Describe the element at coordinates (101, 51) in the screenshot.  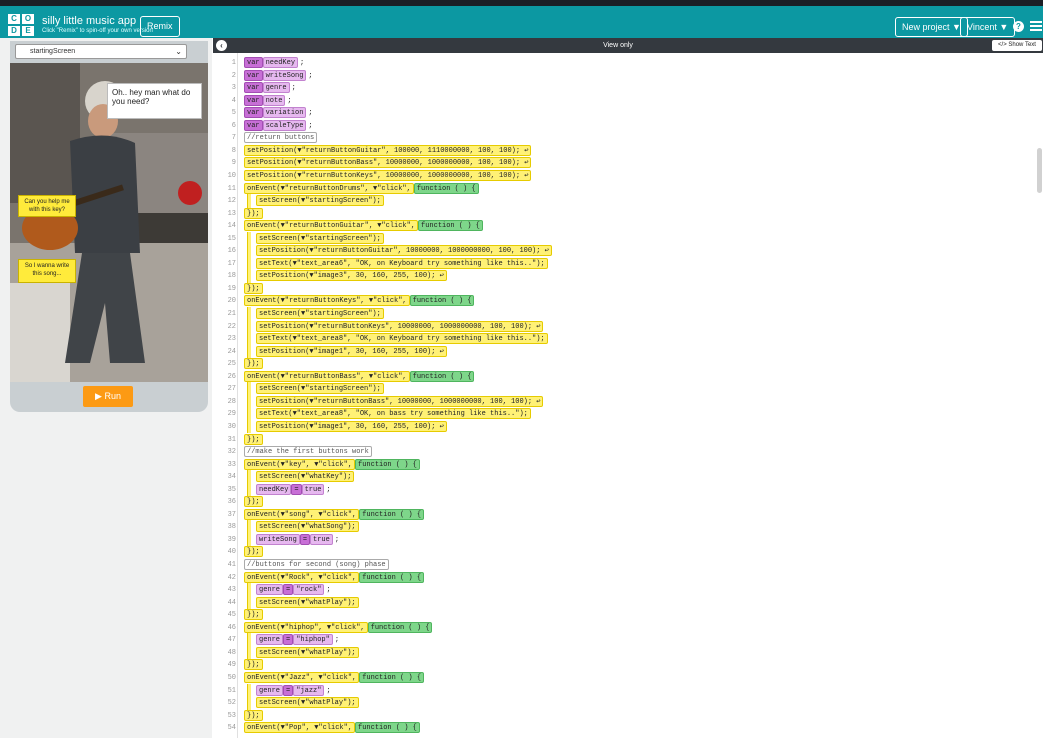
I see `screen-select: startingScreen ⌄` at that location.